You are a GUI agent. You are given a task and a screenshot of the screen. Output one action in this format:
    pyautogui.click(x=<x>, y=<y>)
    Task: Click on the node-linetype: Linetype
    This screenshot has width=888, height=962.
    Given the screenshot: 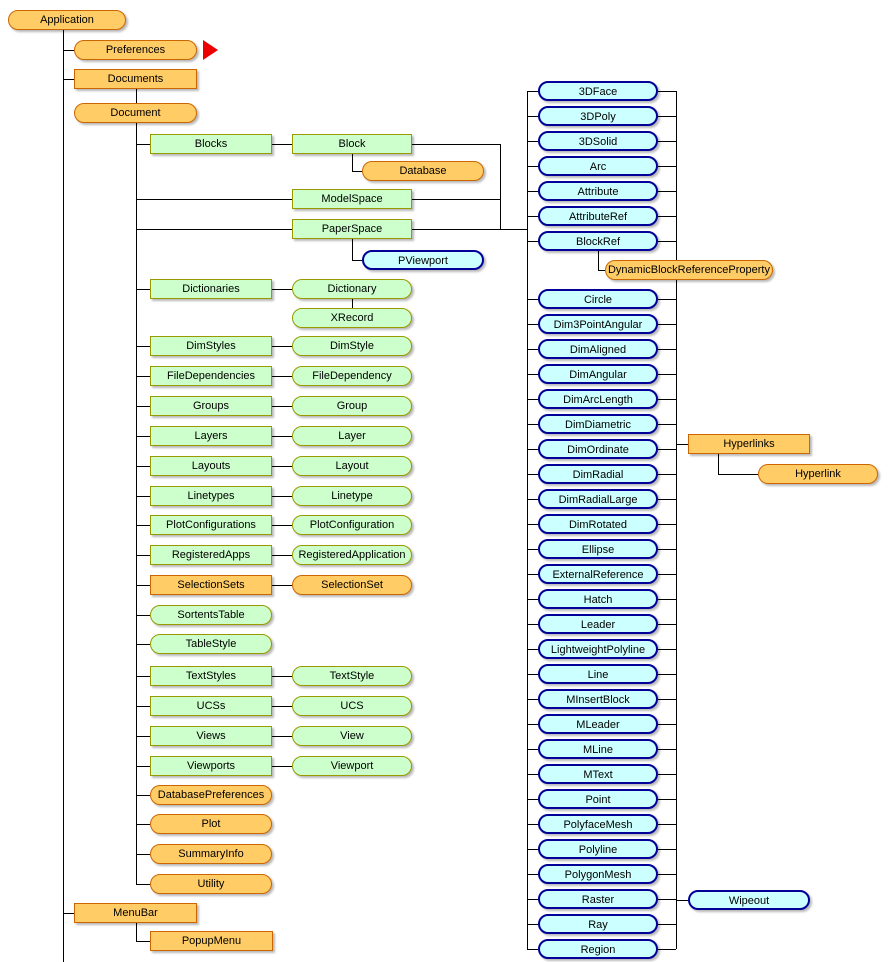 What is the action you would take?
    pyautogui.click(x=352, y=496)
    